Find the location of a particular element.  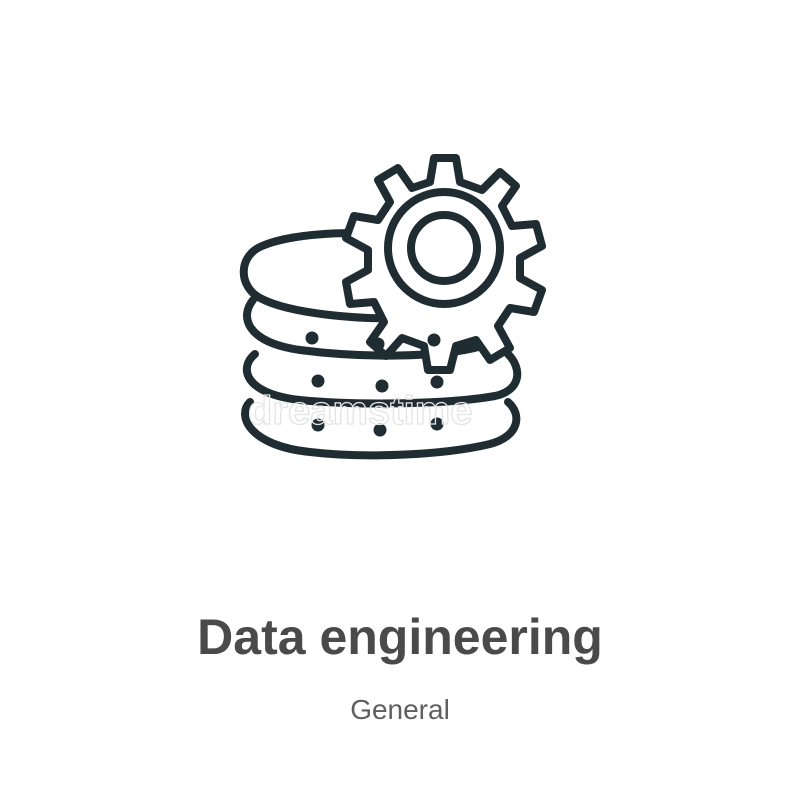

watermark-text: dreamstime is located at coordinates (360, 411).